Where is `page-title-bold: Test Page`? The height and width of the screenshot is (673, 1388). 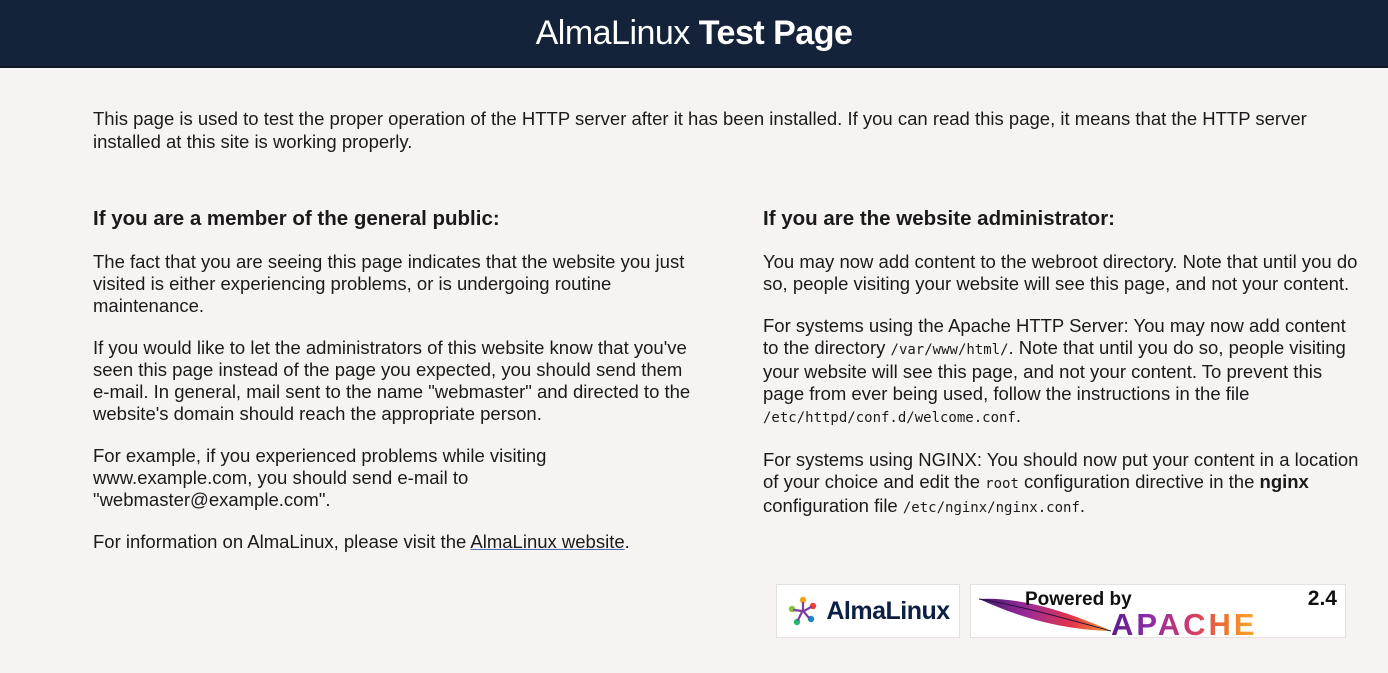 page-title-bold: Test Page is located at coordinates (775, 32).